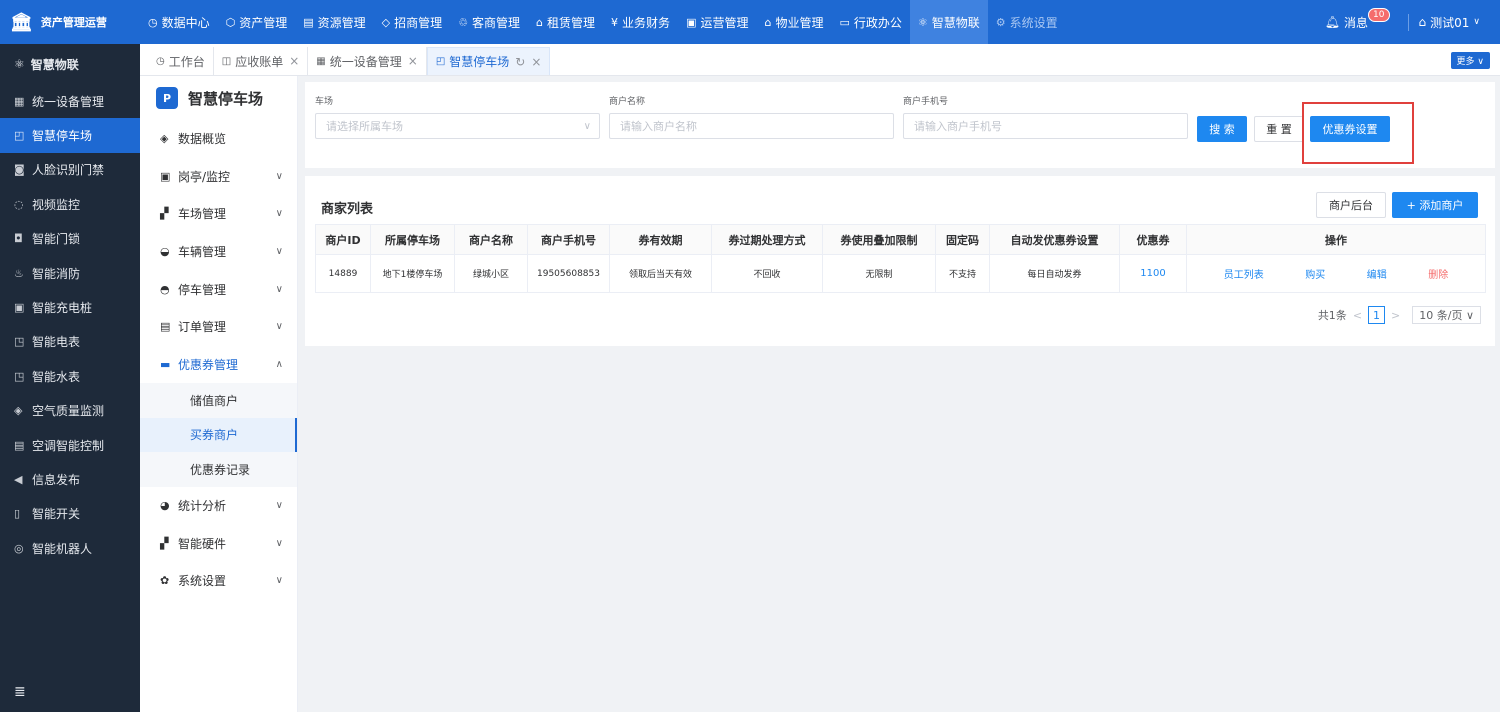 Image resolution: width=1500 pixels, height=712 pixels. Describe the element at coordinates (334, 22) in the screenshot. I see `nav-item-resources: ▤ 资源管理` at that location.